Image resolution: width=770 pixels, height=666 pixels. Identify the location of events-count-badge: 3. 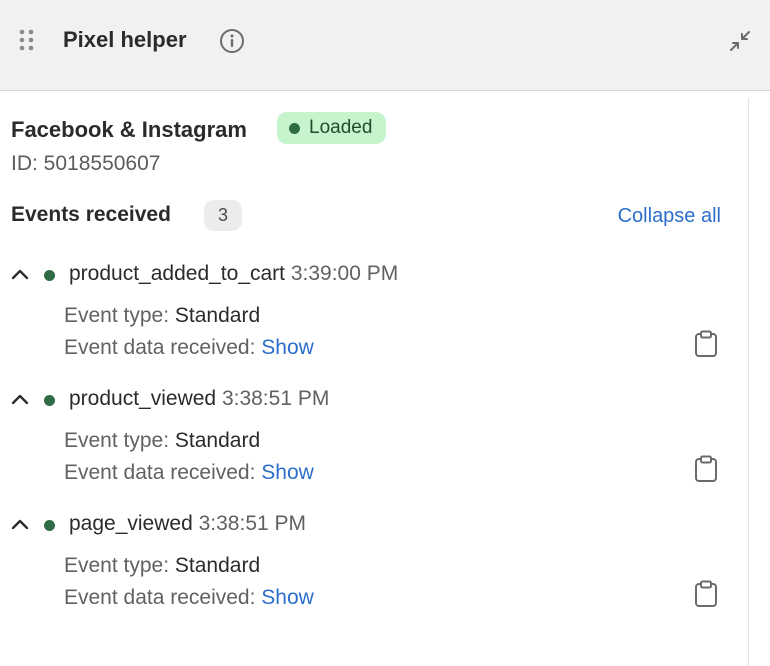
(223, 215).